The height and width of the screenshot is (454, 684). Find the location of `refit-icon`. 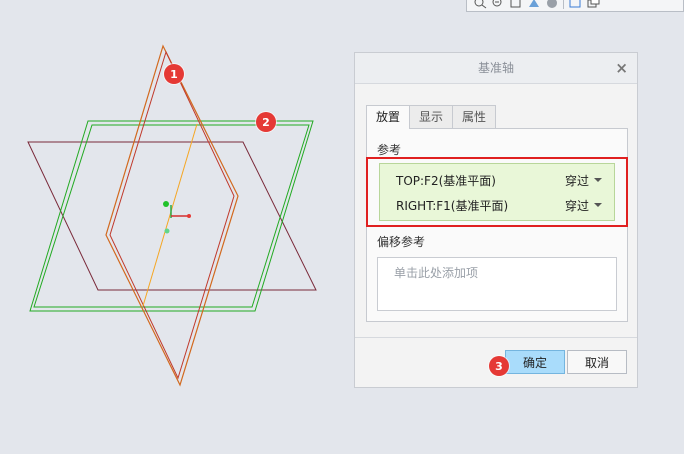

refit-icon is located at coordinates (516, 4).